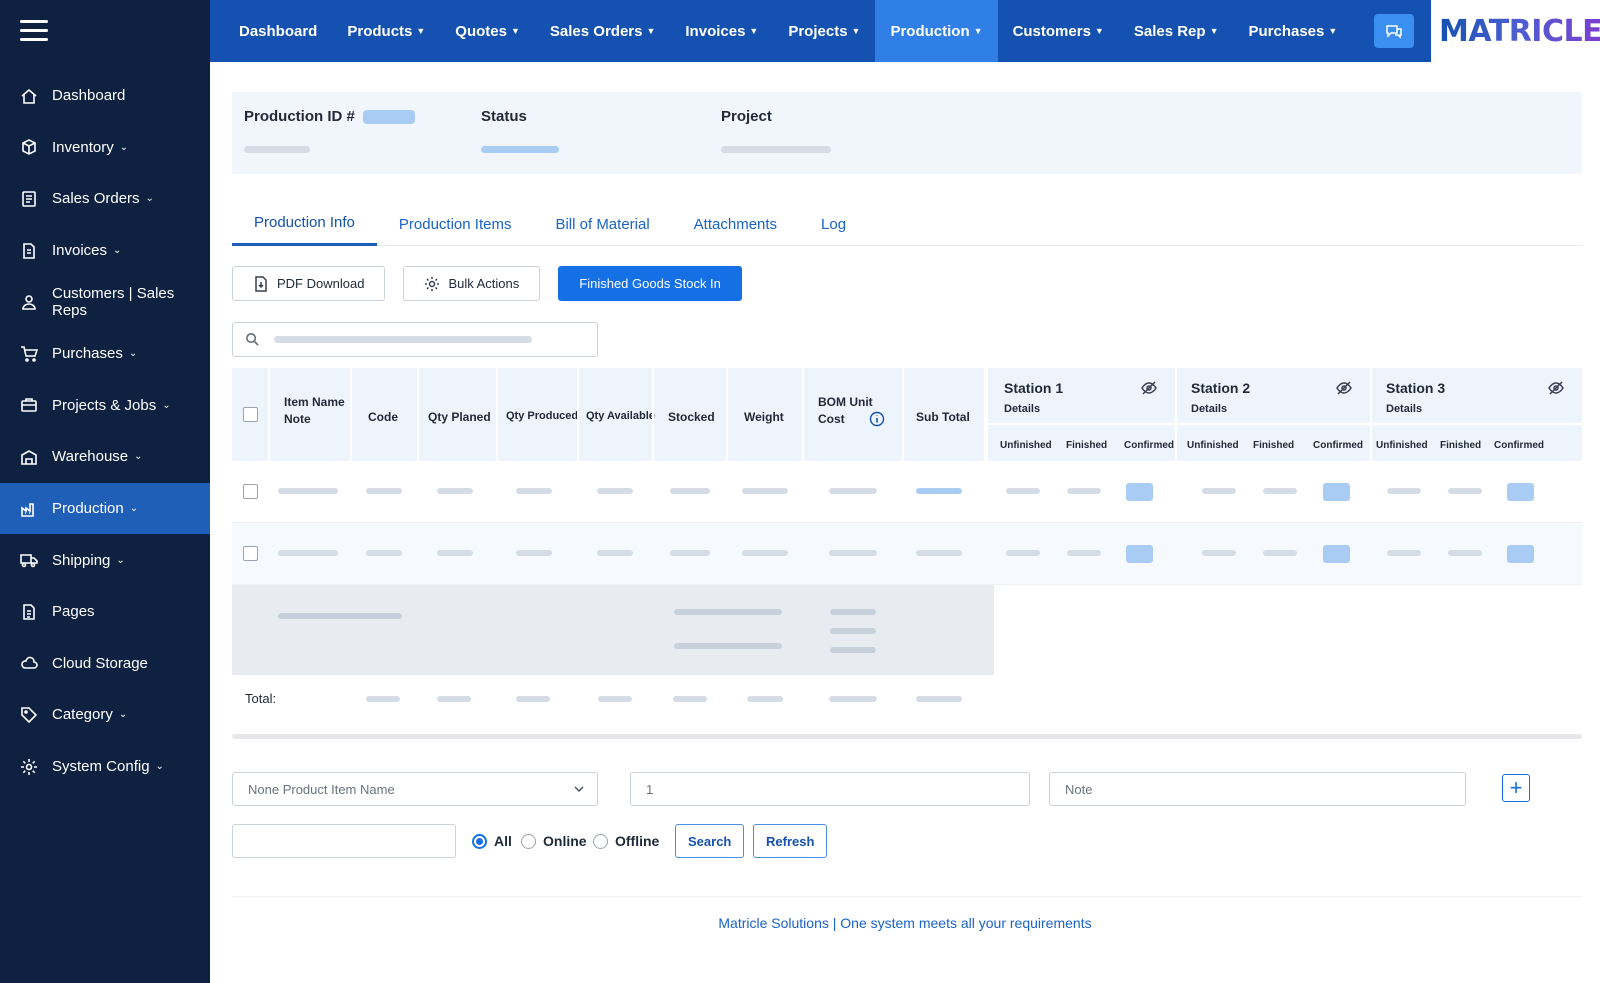 This screenshot has height=983, width=1600. Describe the element at coordinates (690, 699) in the screenshot. I see `total-placeholder` at that location.